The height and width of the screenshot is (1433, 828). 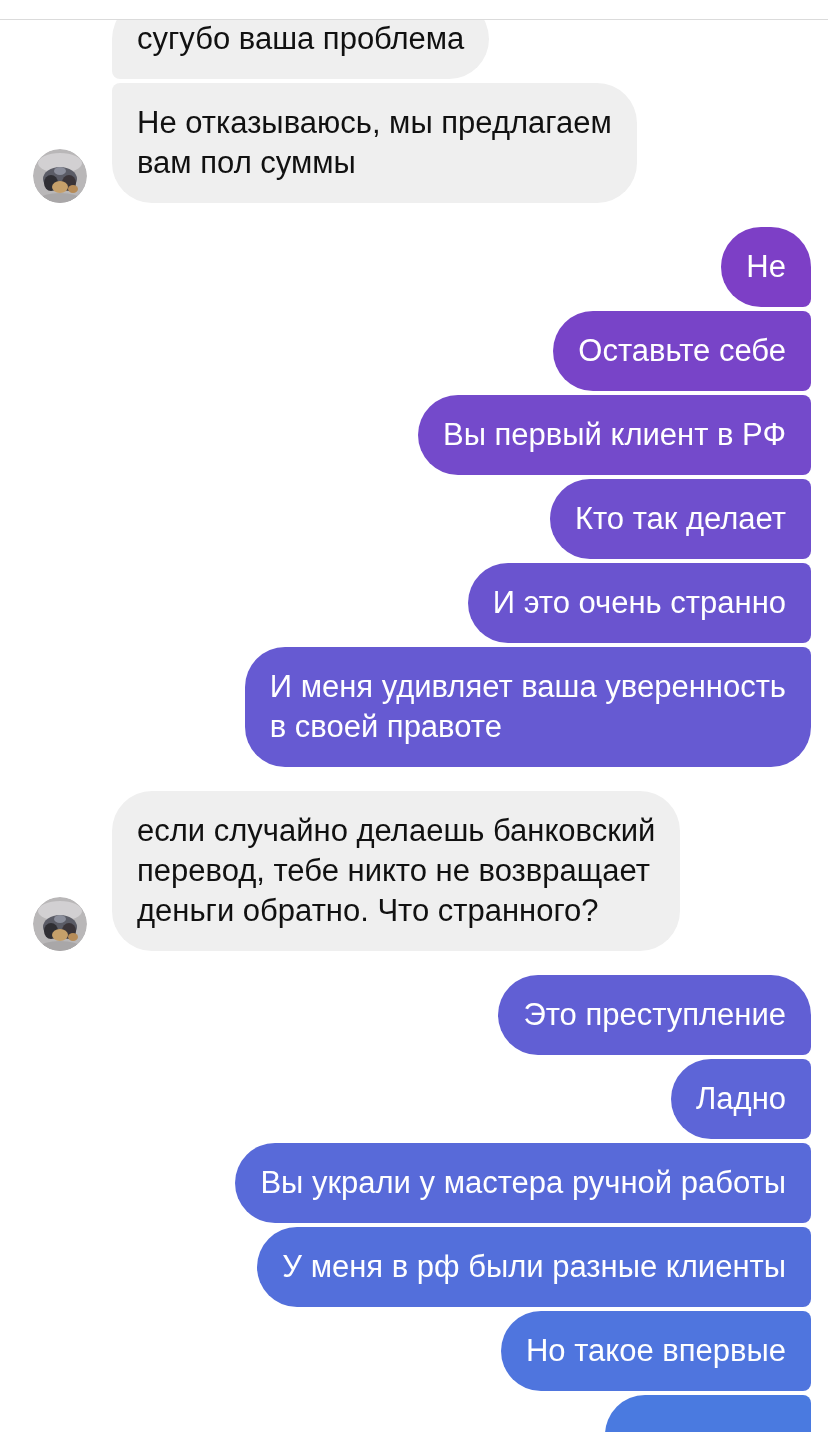 I want to click on message-bubble: если случайно делаешь банковский перевод, тебе никто не возвращает деньги обратно. Что странного?, so click(x=396, y=871).